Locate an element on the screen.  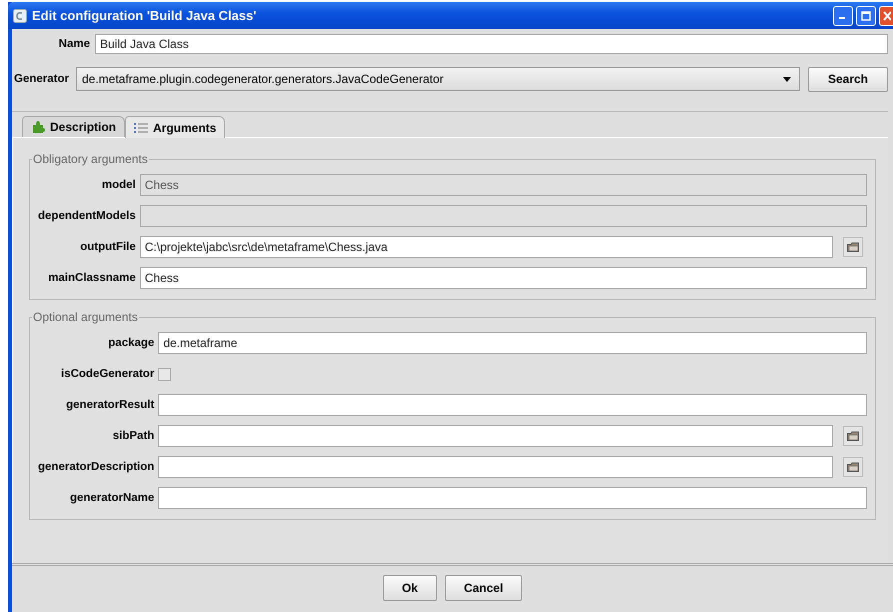
field-label: generatorName is located at coordinates (111, 498).